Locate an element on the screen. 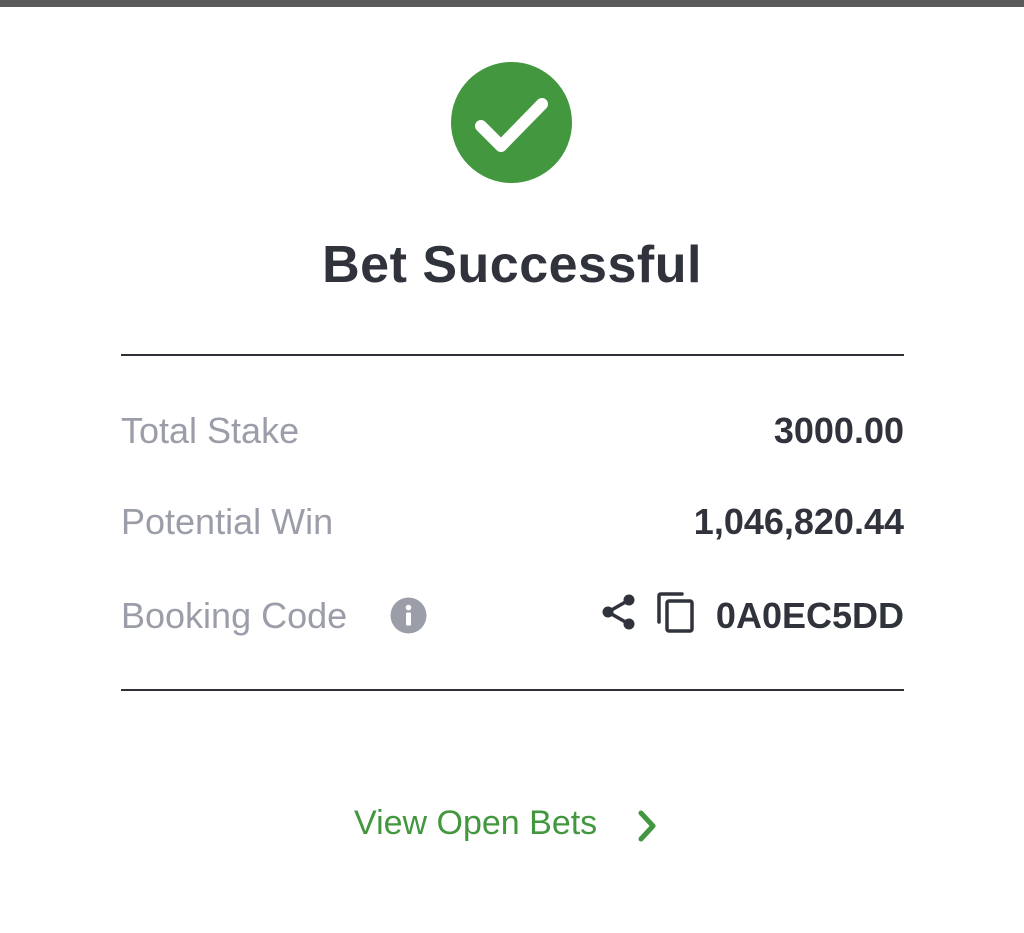  total-stake-value: 3000.00 is located at coordinates (838, 430).